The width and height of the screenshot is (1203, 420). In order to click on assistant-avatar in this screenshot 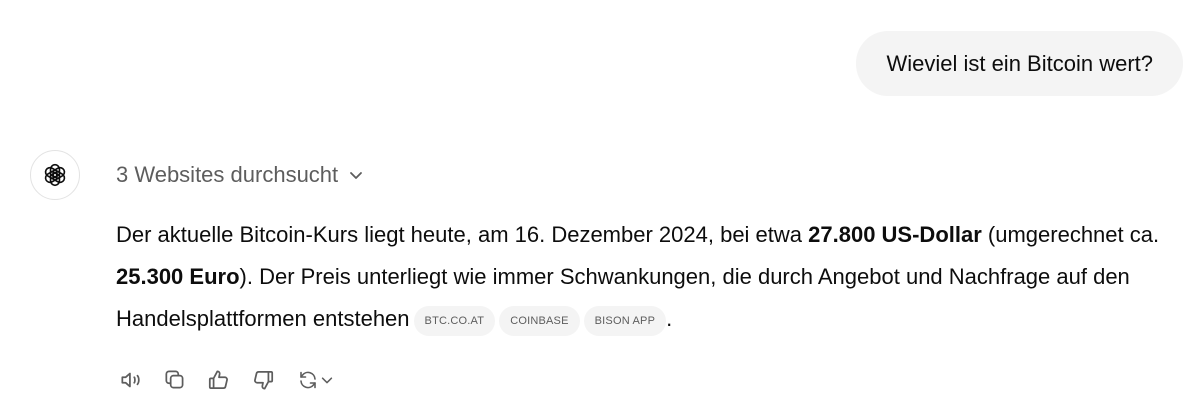, I will do `click(55, 175)`.